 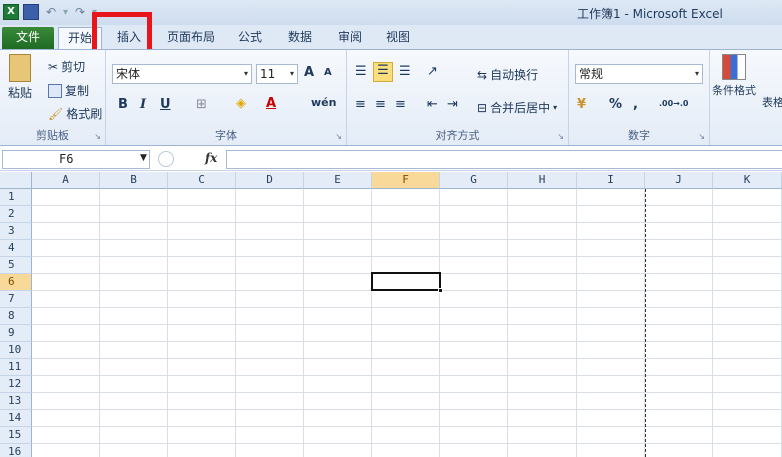 I want to click on redo-icon: ↷, so click(x=80, y=12).